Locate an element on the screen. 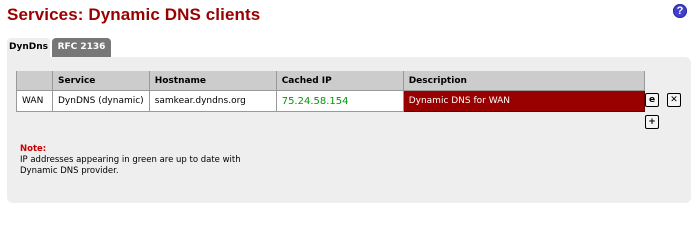  table-header-row: Service Hostname Cached IP Description is located at coordinates (330, 81).